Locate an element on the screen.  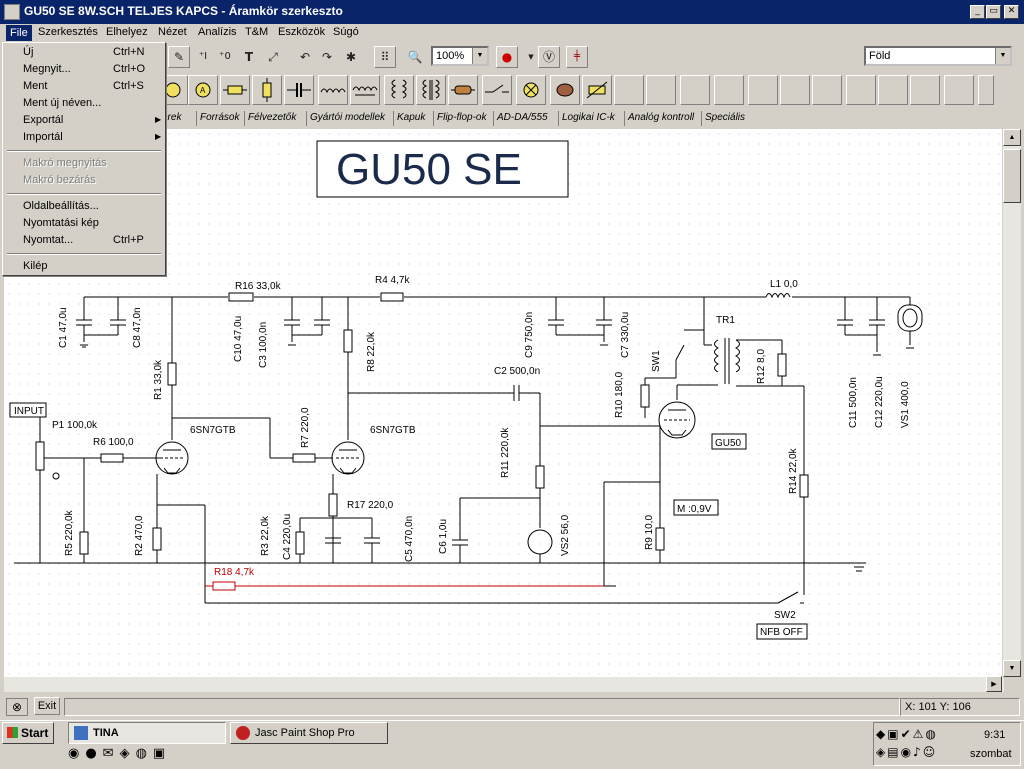
text-tool-icon: T is located at coordinates (249, 57).